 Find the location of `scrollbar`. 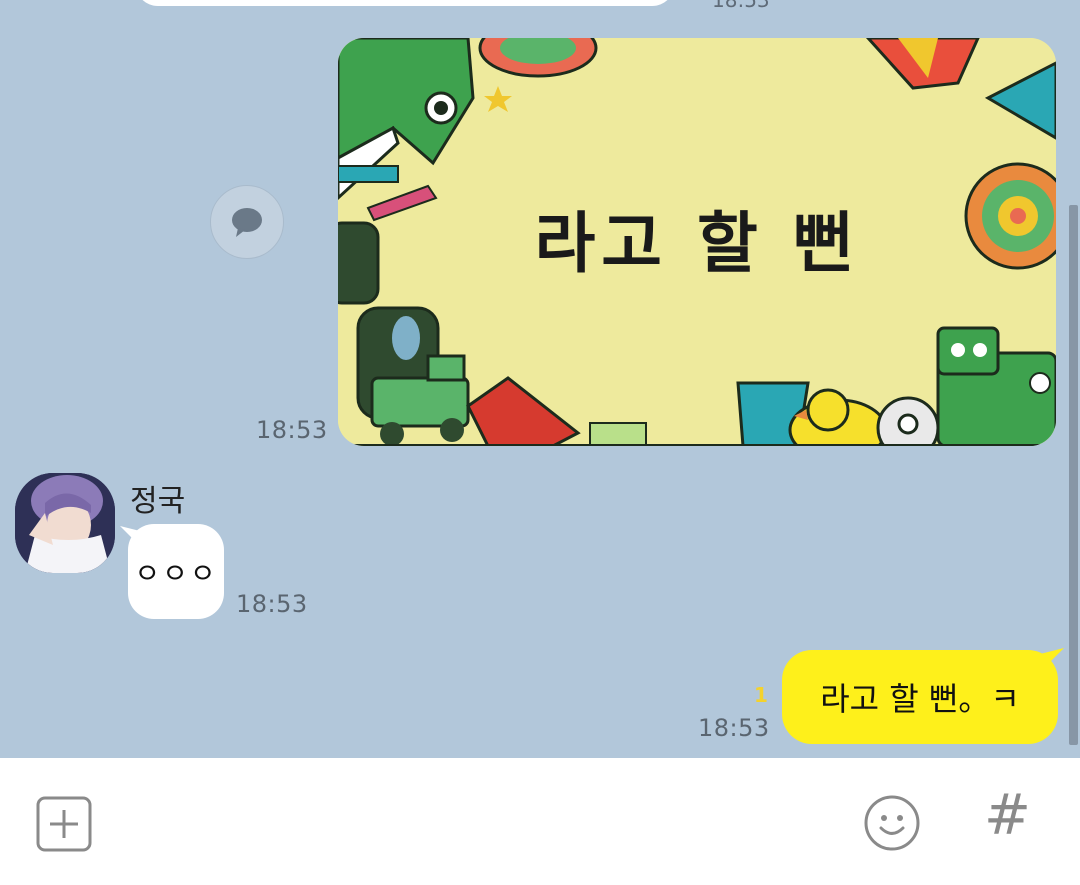

scrollbar is located at coordinates (1073, 475).